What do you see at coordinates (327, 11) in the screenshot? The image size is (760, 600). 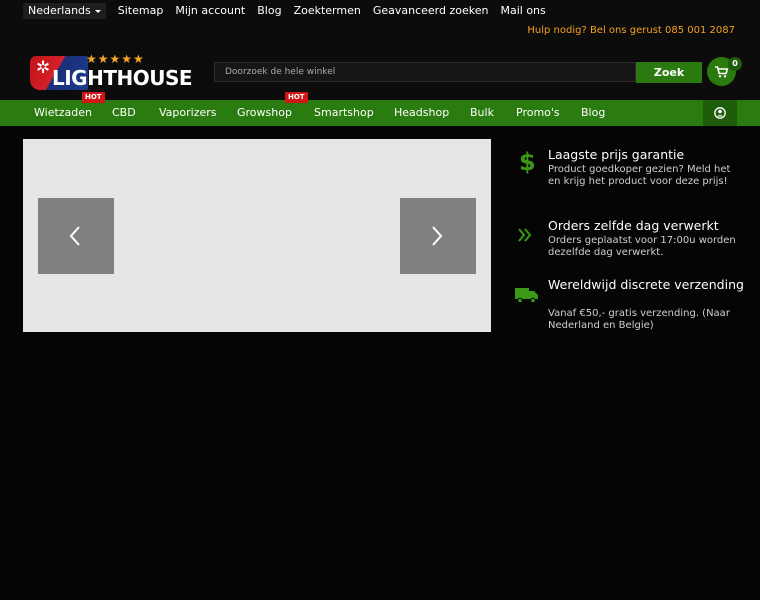 I see `top-link-search-terms: Zoektermen` at bounding box center [327, 11].